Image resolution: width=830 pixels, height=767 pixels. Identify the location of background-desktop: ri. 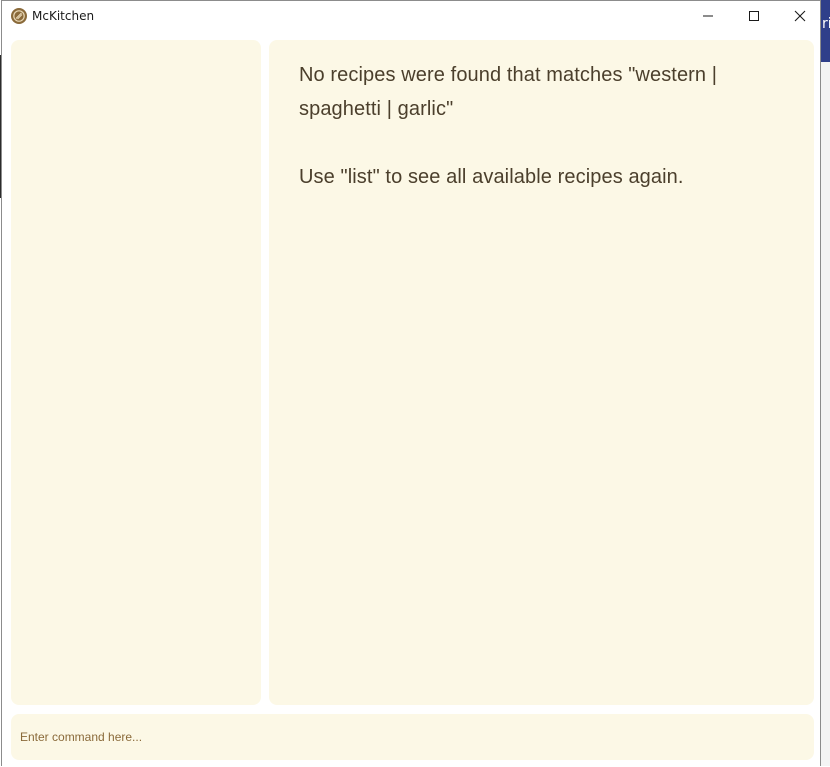
(825, 383).